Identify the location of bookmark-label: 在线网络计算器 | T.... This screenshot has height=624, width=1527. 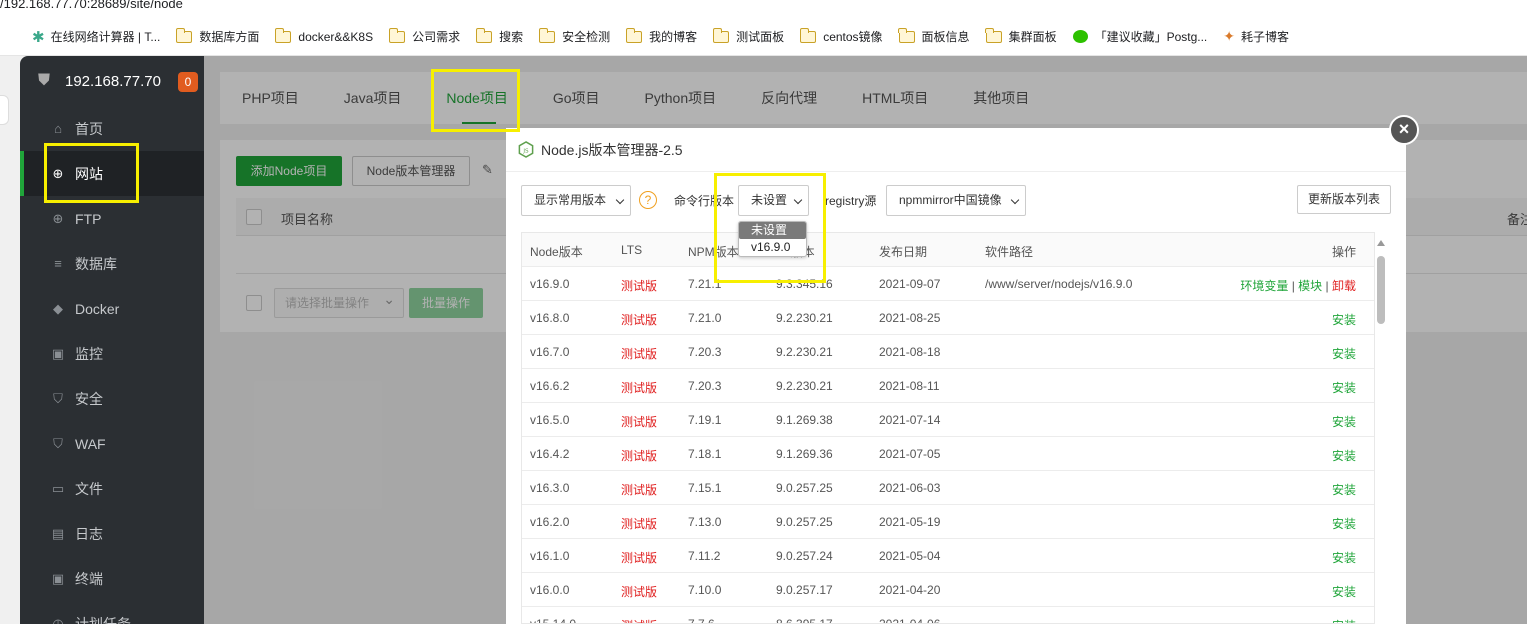
(105, 37).